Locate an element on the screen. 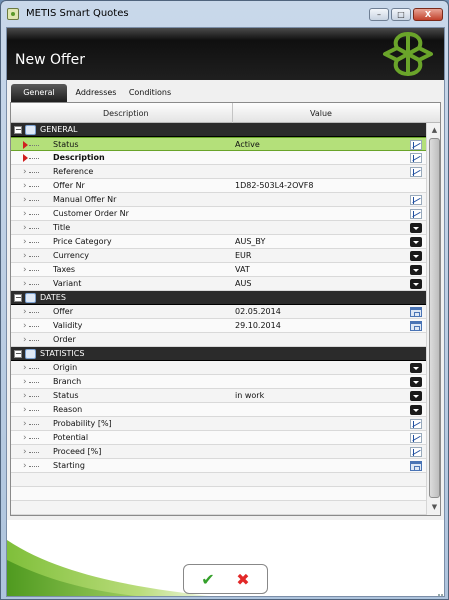 This screenshot has height=600, width=449. property-value: AUS_BY is located at coordinates (250, 241).